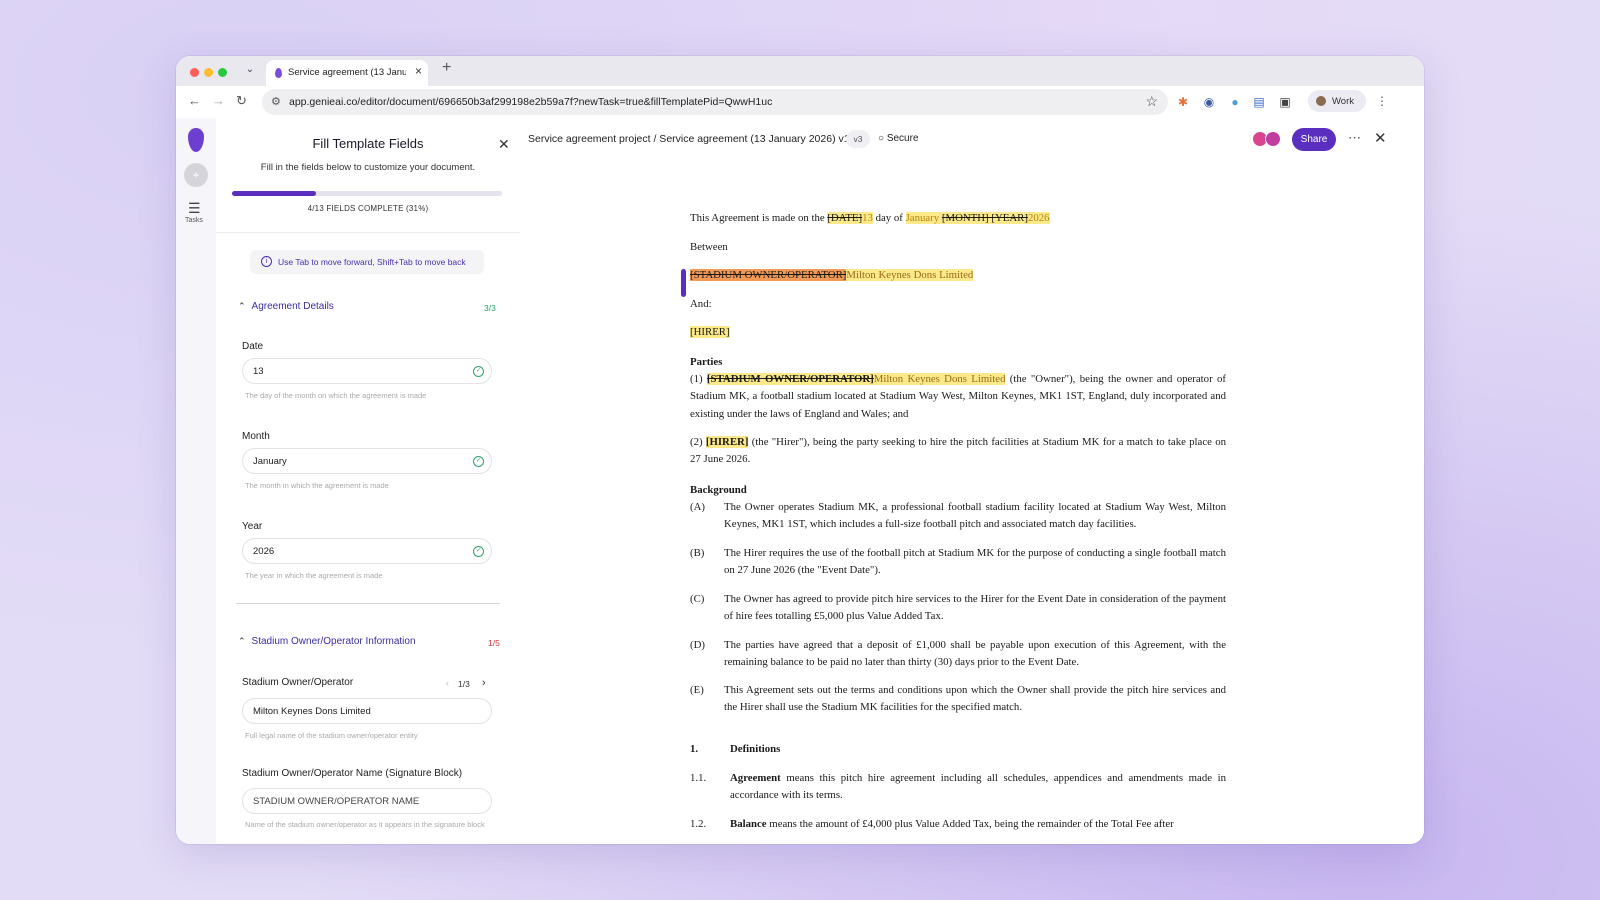 The width and height of the screenshot is (1600, 900). What do you see at coordinates (882, 138) in the screenshot?
I see `shield-icon: ○` at bounding box center [882, 138].